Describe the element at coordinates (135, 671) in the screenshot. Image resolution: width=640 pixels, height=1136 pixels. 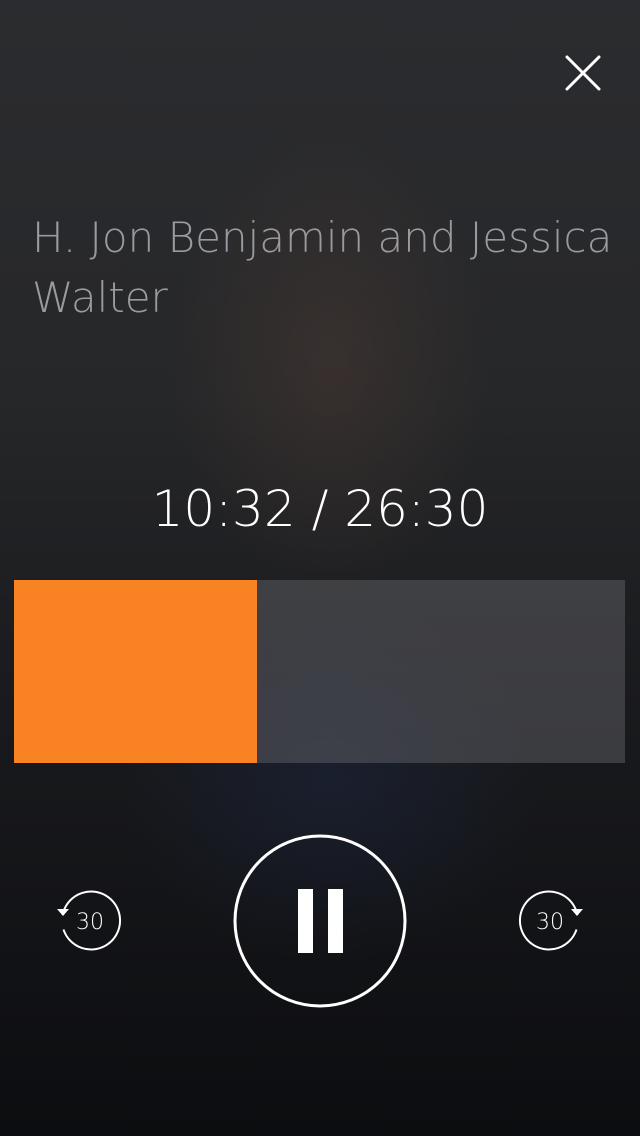
I see `progress-fill` at that location.